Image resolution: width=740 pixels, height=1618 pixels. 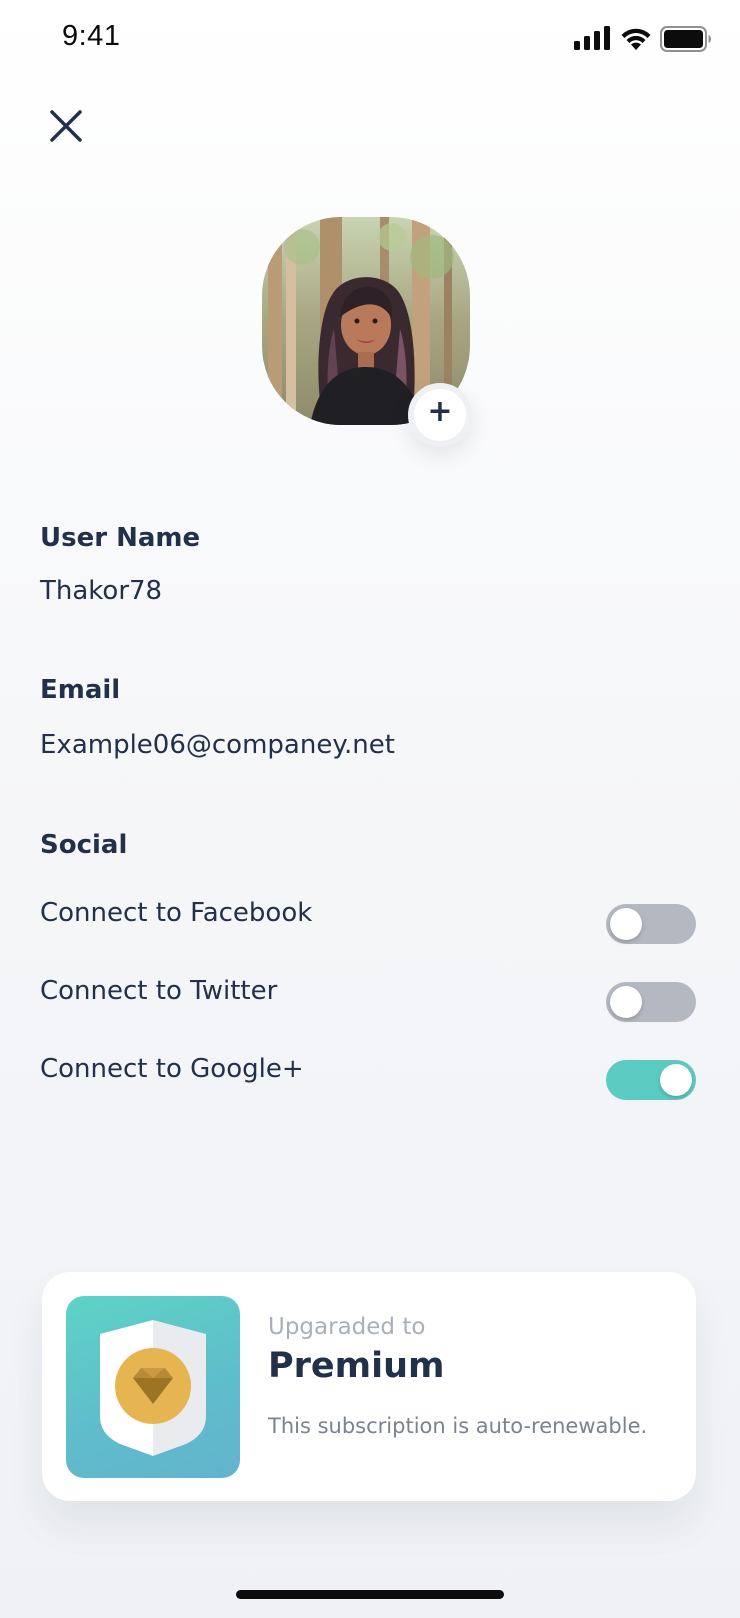 I want to click on wifi-icon, so click(x=636, y=39).